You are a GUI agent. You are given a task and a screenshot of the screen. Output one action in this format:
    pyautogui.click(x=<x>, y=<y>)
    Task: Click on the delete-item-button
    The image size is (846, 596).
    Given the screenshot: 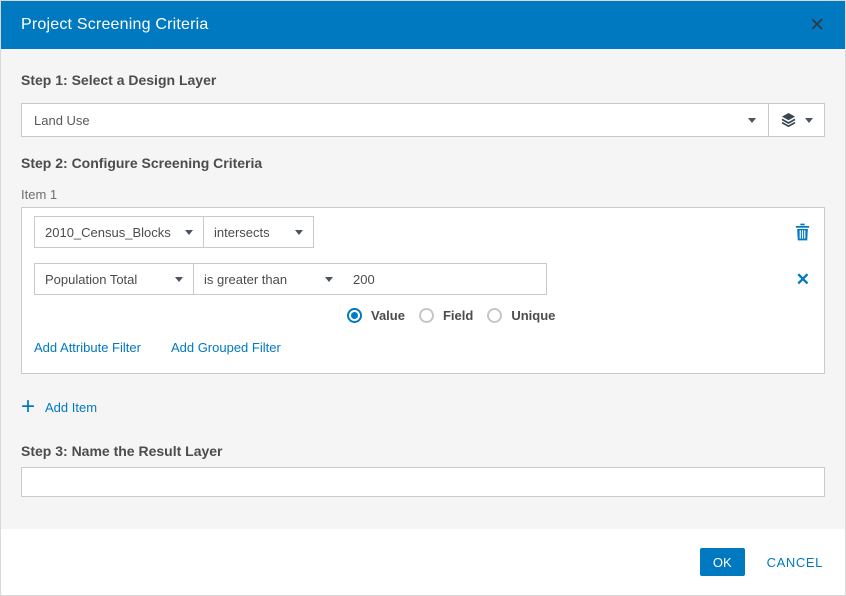 What is the action you would take?
    pyautogui.click(x=802, y=232)
    